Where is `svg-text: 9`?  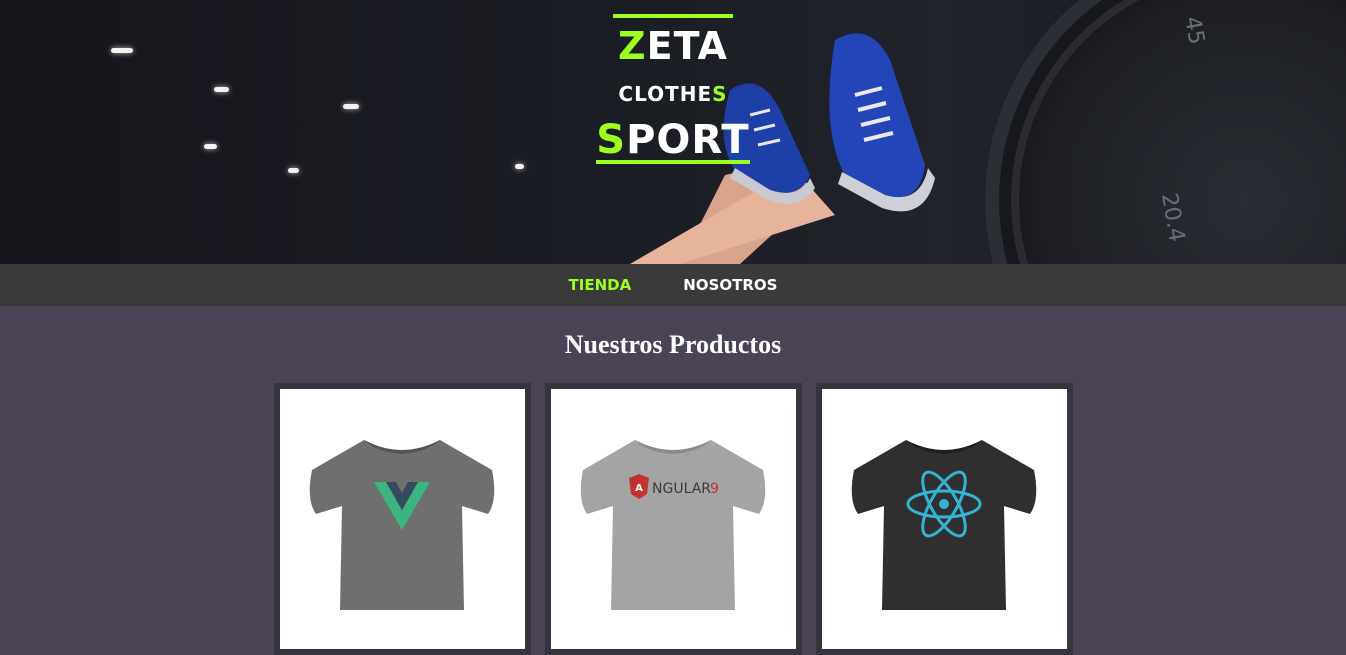 svg-text: 9 is located at coordinates (714, 489).